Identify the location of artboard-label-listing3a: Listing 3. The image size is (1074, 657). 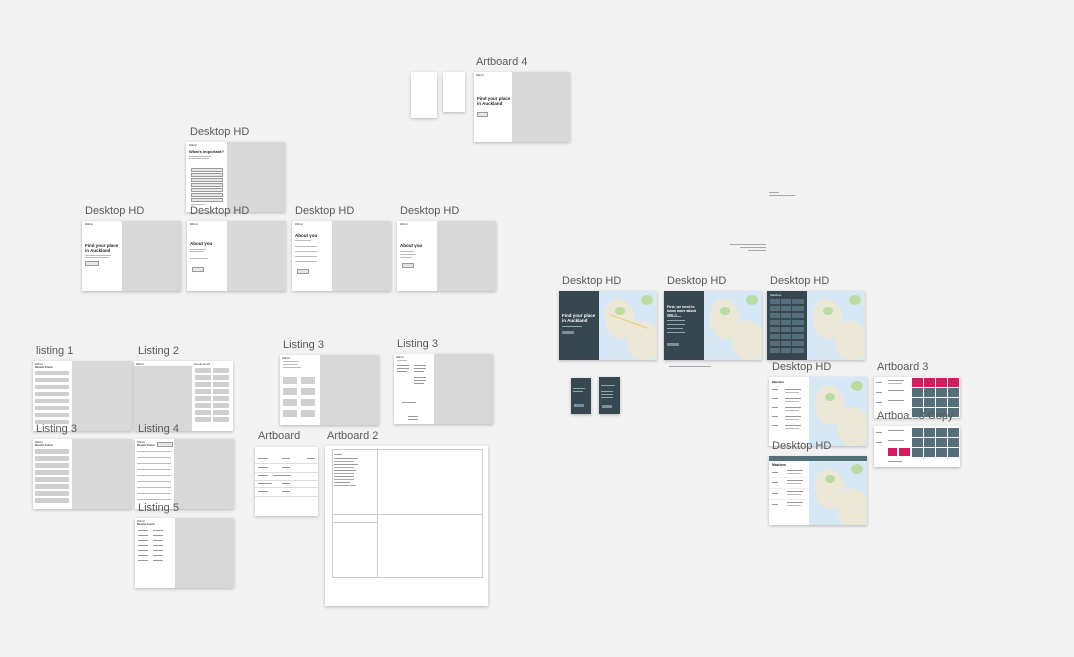
(56, 429).